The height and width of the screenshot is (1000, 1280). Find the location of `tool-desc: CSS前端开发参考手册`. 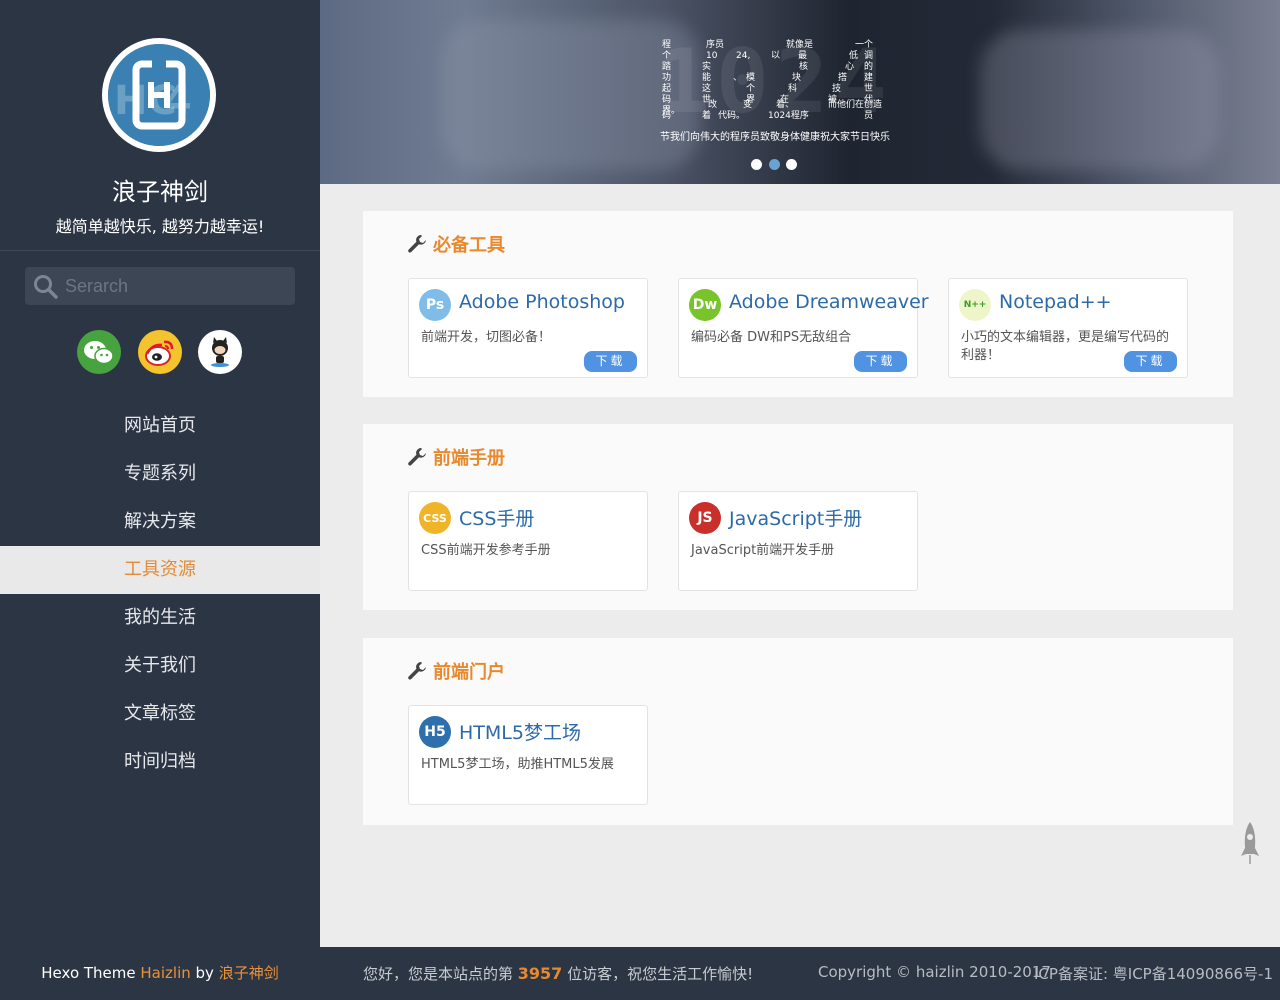

tool-desc: CSS前端开发参考手册 is located at coordinates (486, 550).